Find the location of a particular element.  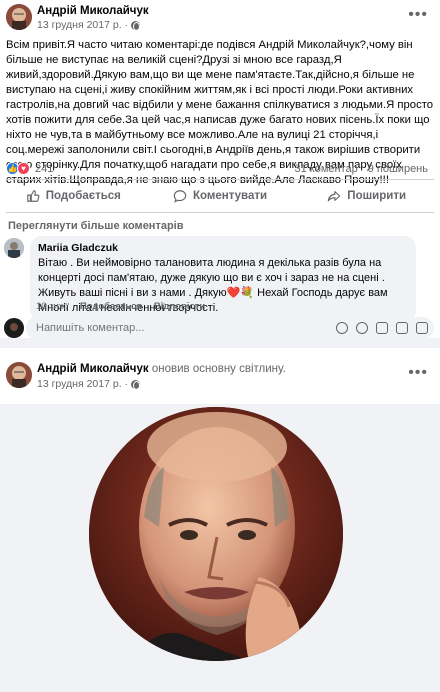

gif-icon is located at coordinates (402, 328).